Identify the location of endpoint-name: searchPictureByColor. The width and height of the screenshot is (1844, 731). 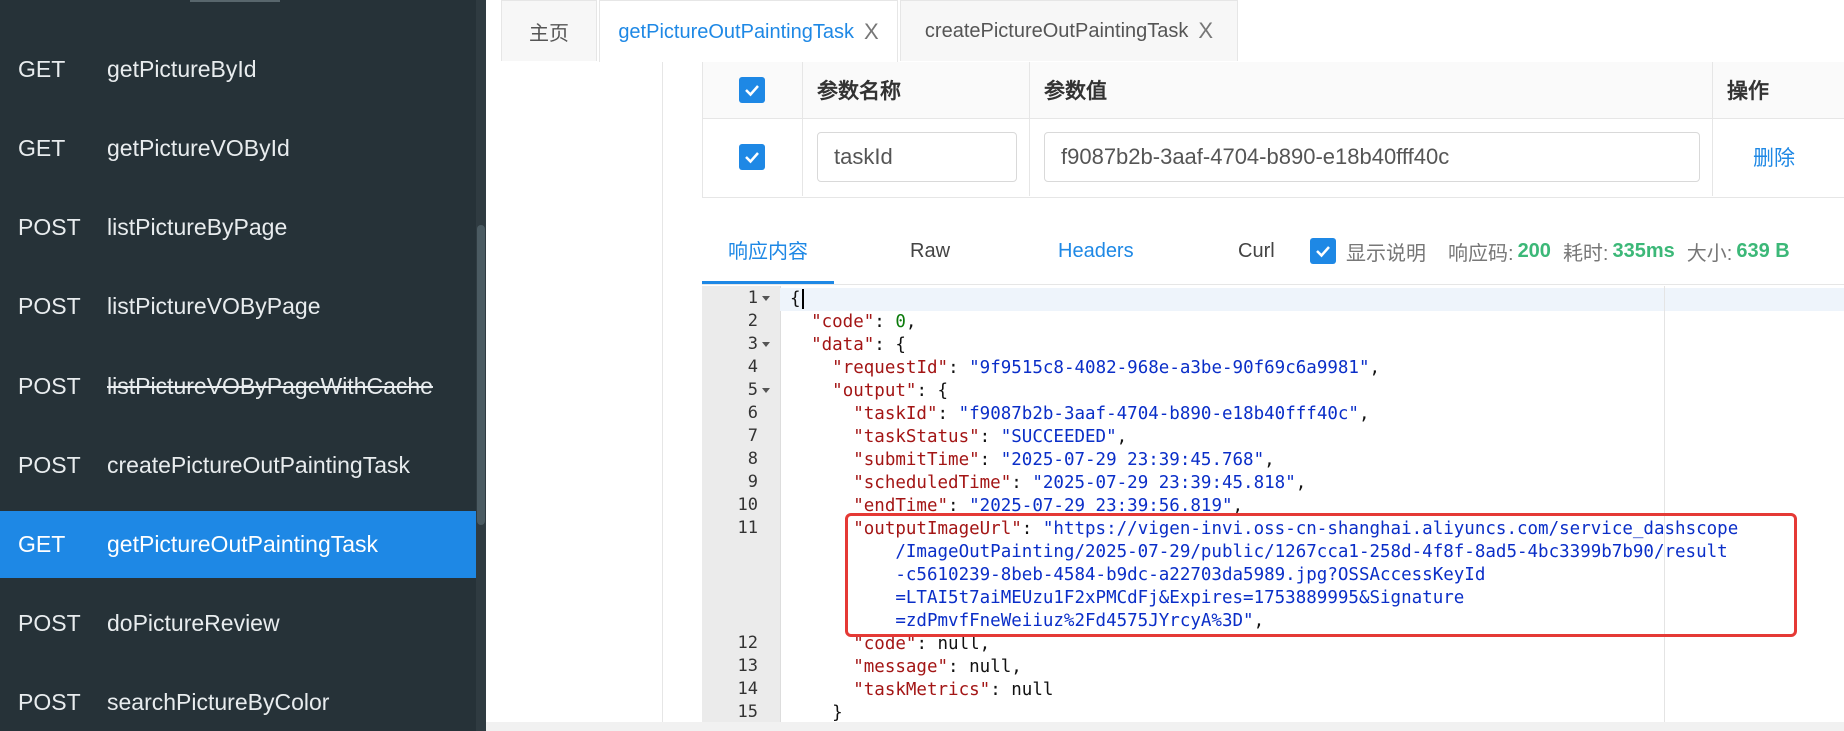
(218, 701).